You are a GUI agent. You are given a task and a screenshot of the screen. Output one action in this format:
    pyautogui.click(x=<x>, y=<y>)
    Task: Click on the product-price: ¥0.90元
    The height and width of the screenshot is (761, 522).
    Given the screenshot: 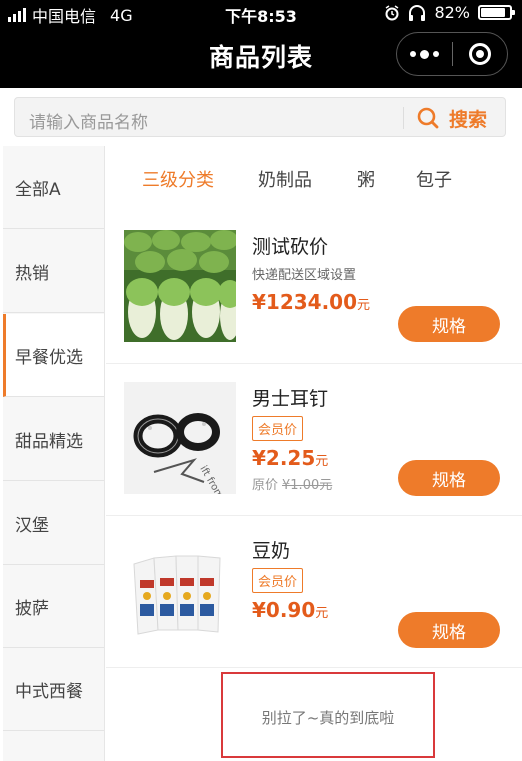 What is the action you would take?
    pyautogui.click(x=290, y=610)
    